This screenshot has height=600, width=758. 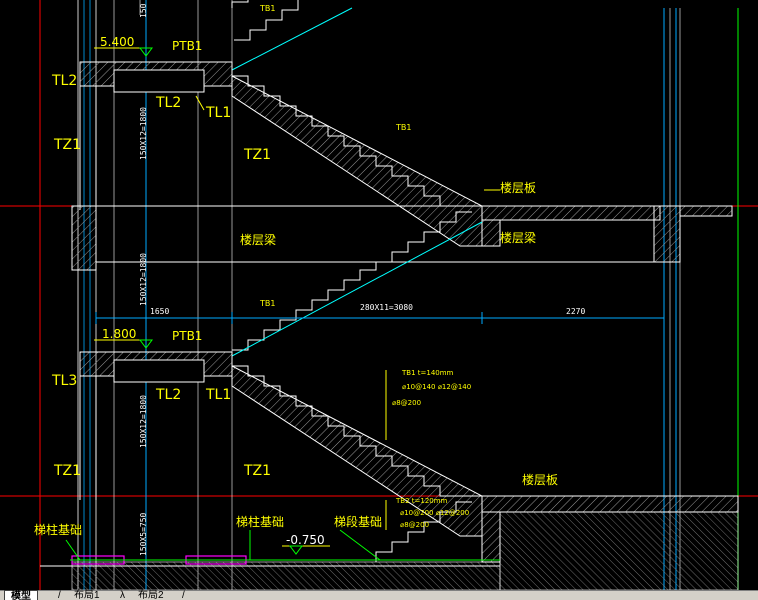 I want to click on stair-foundation-label: 梯段基础, so click(x=358, y=522).